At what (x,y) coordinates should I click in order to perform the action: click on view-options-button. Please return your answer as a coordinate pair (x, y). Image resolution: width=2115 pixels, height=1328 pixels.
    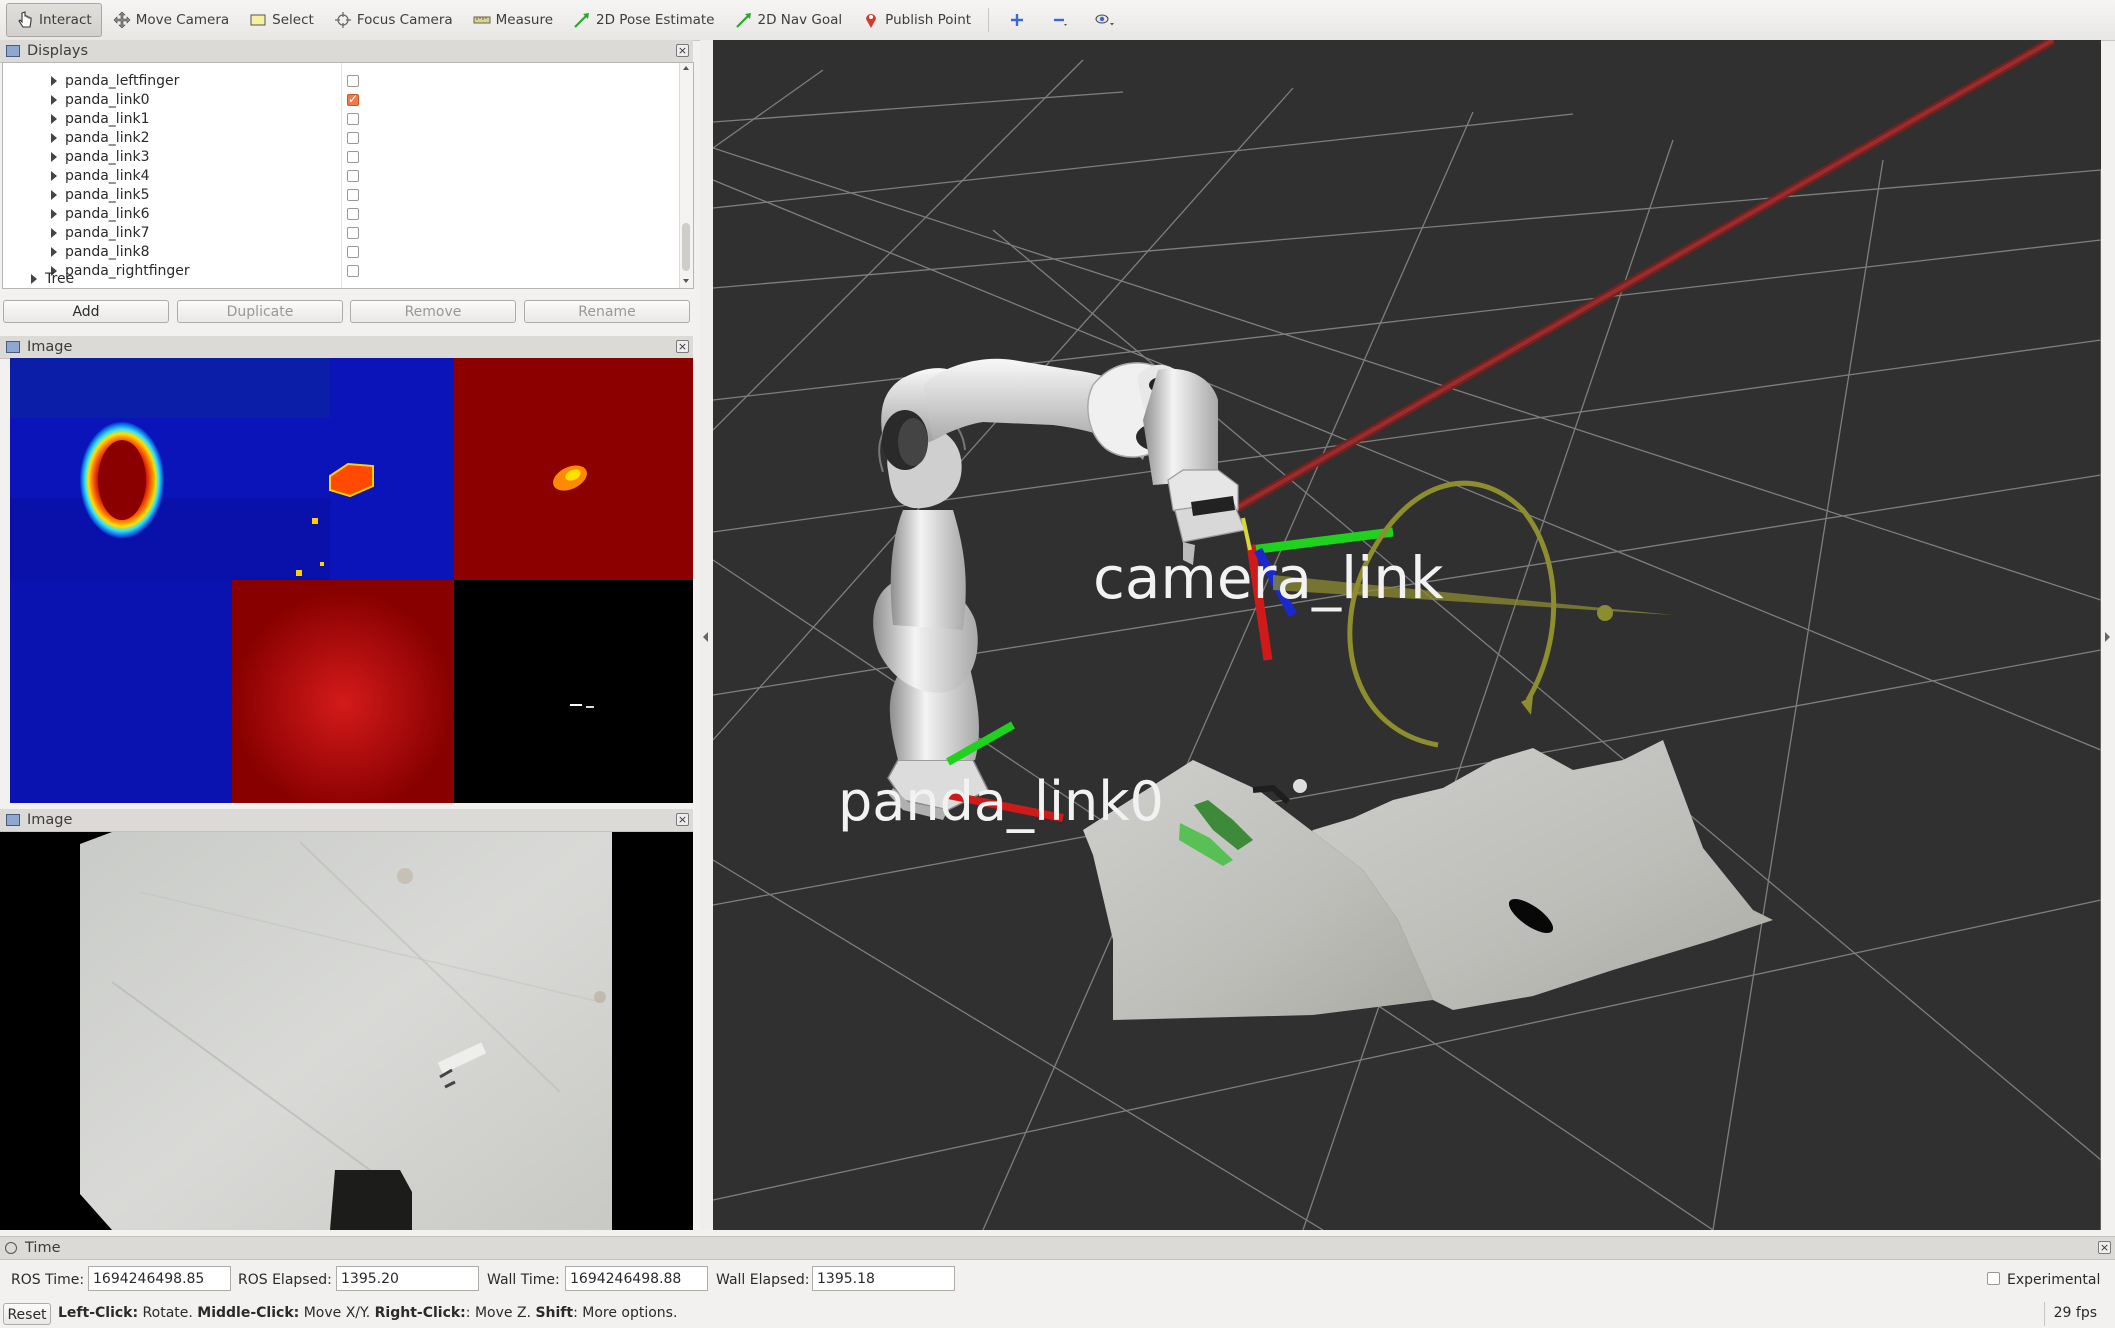
    Looking at the image, I should click on (1105, 20).